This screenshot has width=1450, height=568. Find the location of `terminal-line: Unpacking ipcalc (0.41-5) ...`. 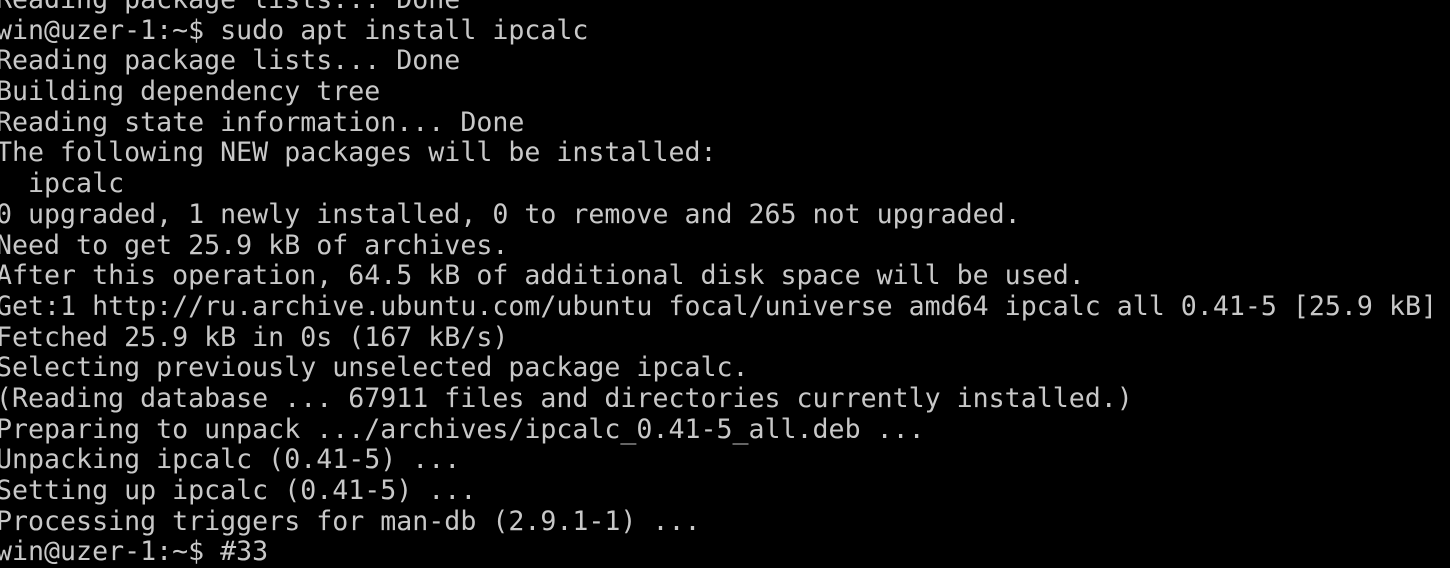

terminal-line: Unpacking ipcalc (0.41-5) ... is located at coordinates (230, 460).